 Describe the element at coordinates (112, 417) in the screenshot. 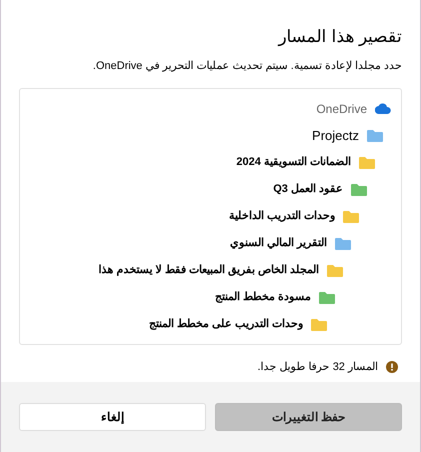

I see `cancel-button: إلغاء` at that location.